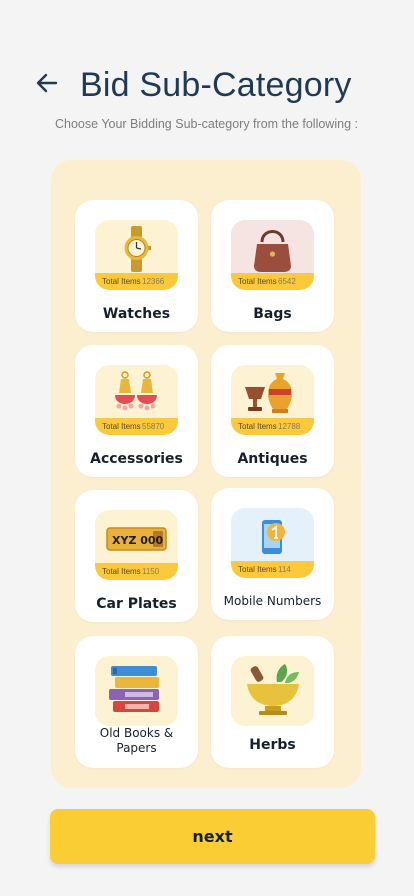 The width and height of the screenshot is (414, 896). Describe the element at coordinates (212, 836) in the screenshot. I see `next-button: next` at that location.